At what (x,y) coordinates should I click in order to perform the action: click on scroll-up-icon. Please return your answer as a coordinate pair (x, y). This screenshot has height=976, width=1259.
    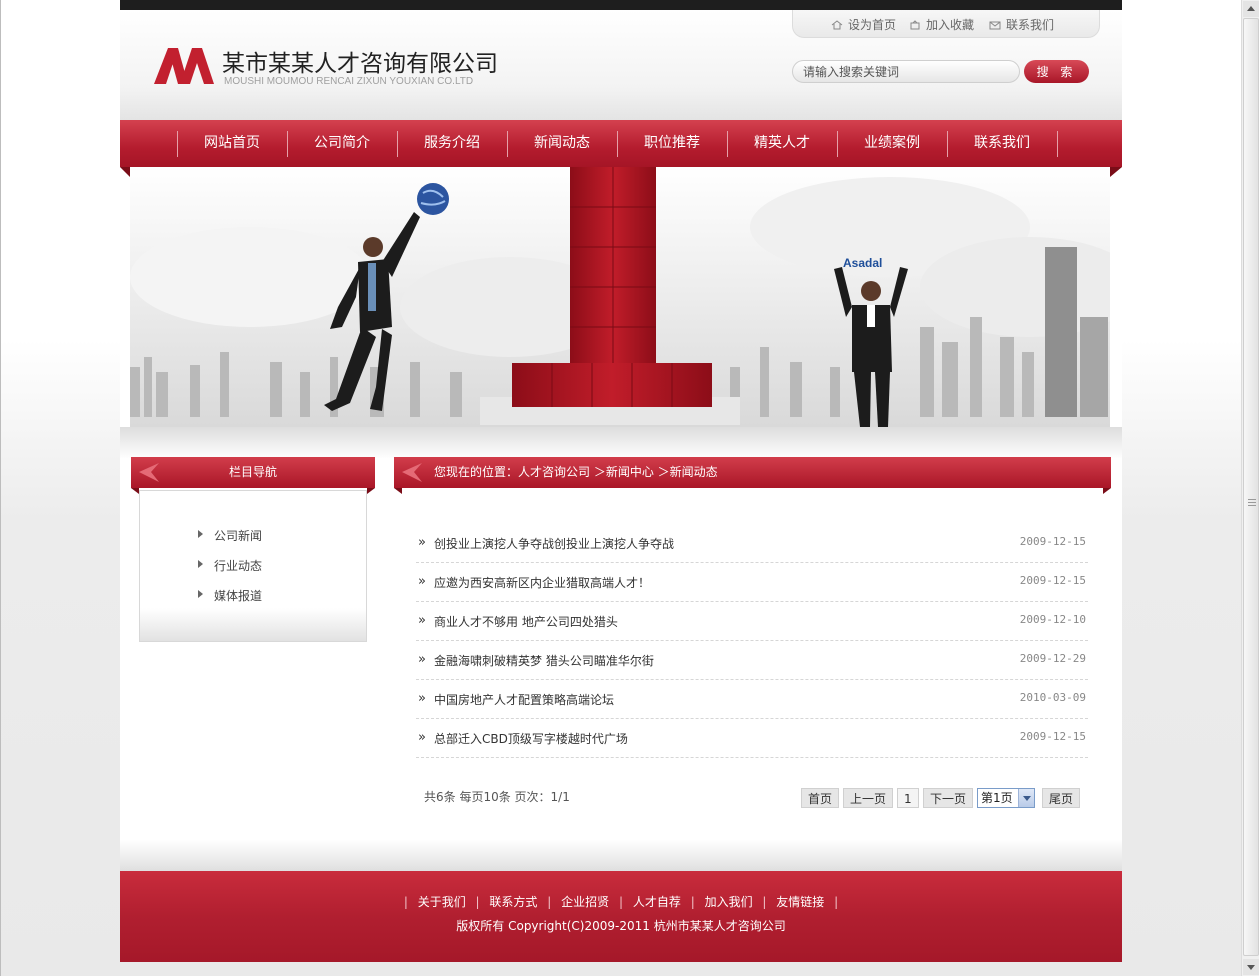
    Looking at the image, I should click on (1251, 9).